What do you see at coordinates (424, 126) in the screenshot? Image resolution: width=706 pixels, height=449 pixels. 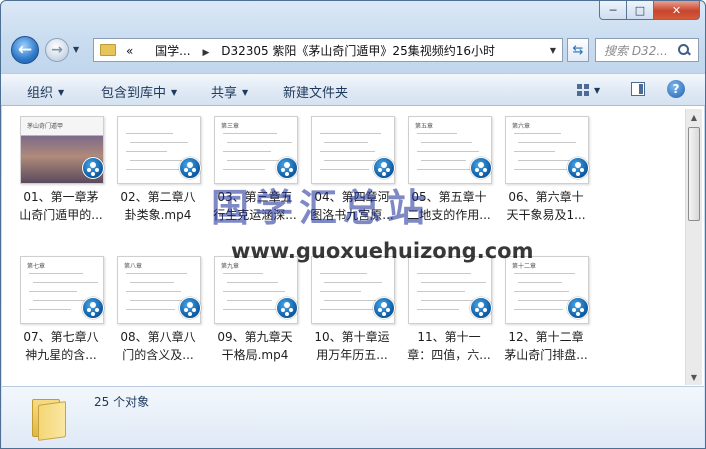 I see `thumbnail-title: 第五章` at bounding box center [424, 126].